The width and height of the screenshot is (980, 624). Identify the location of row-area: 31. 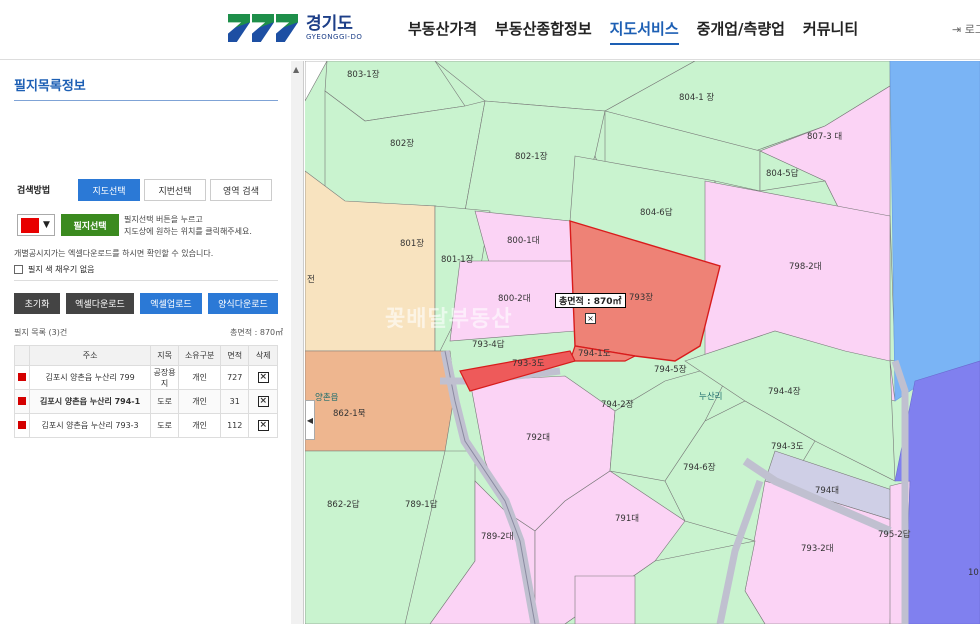
(234, 401).